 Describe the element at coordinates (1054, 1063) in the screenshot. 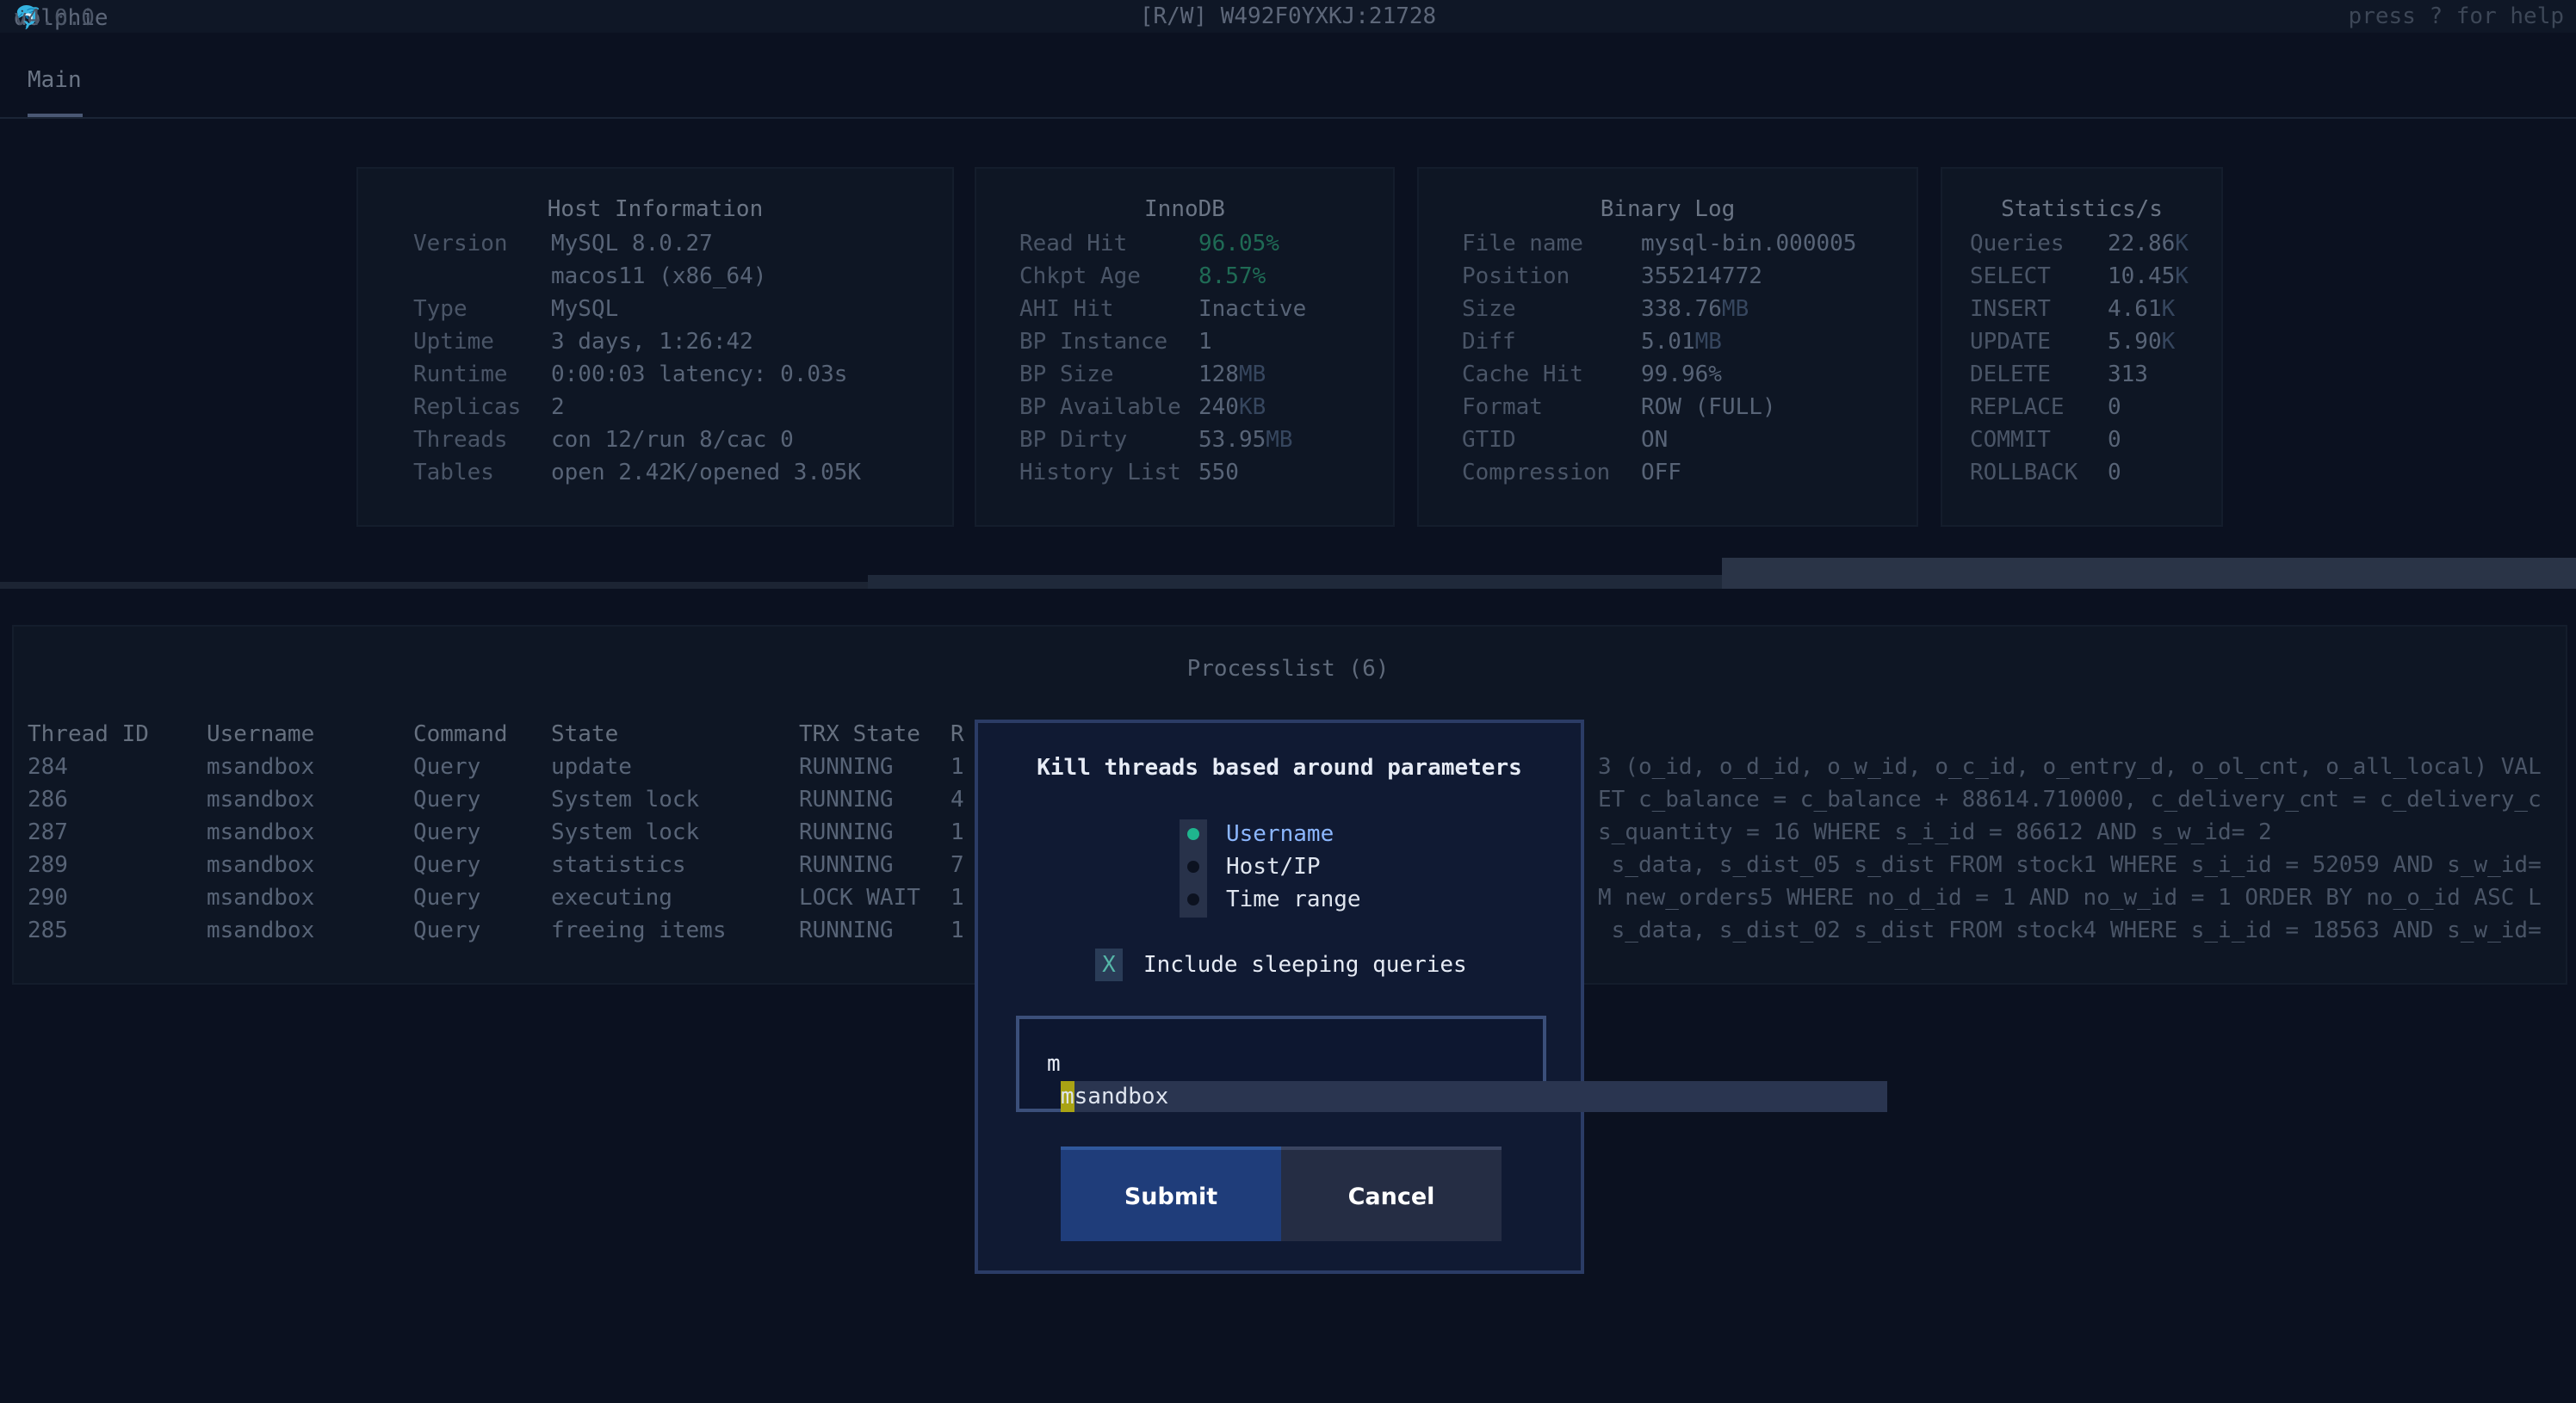

I see `username-input-value: m` at that location.